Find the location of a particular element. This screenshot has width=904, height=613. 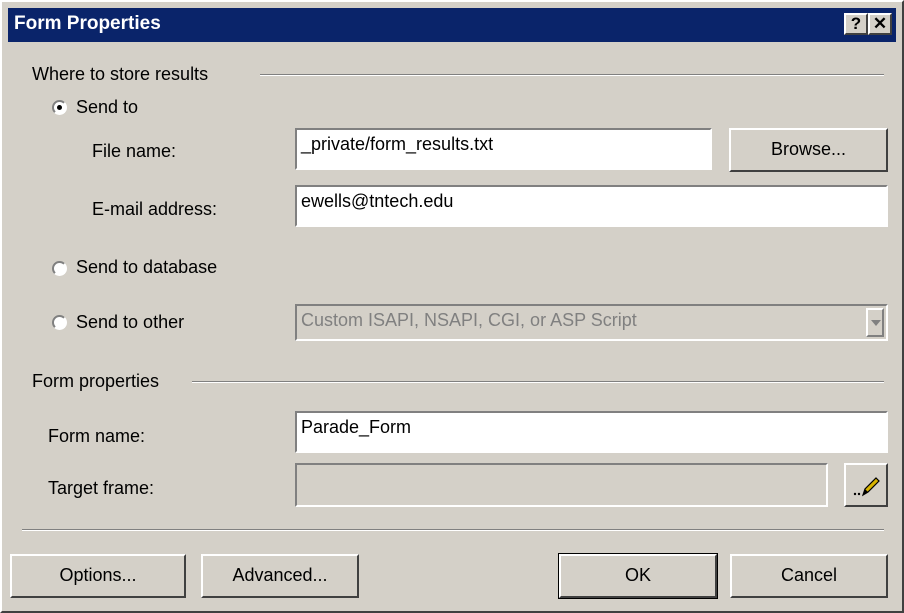

ok-button-label: OK is located at coordinates (637, 575).